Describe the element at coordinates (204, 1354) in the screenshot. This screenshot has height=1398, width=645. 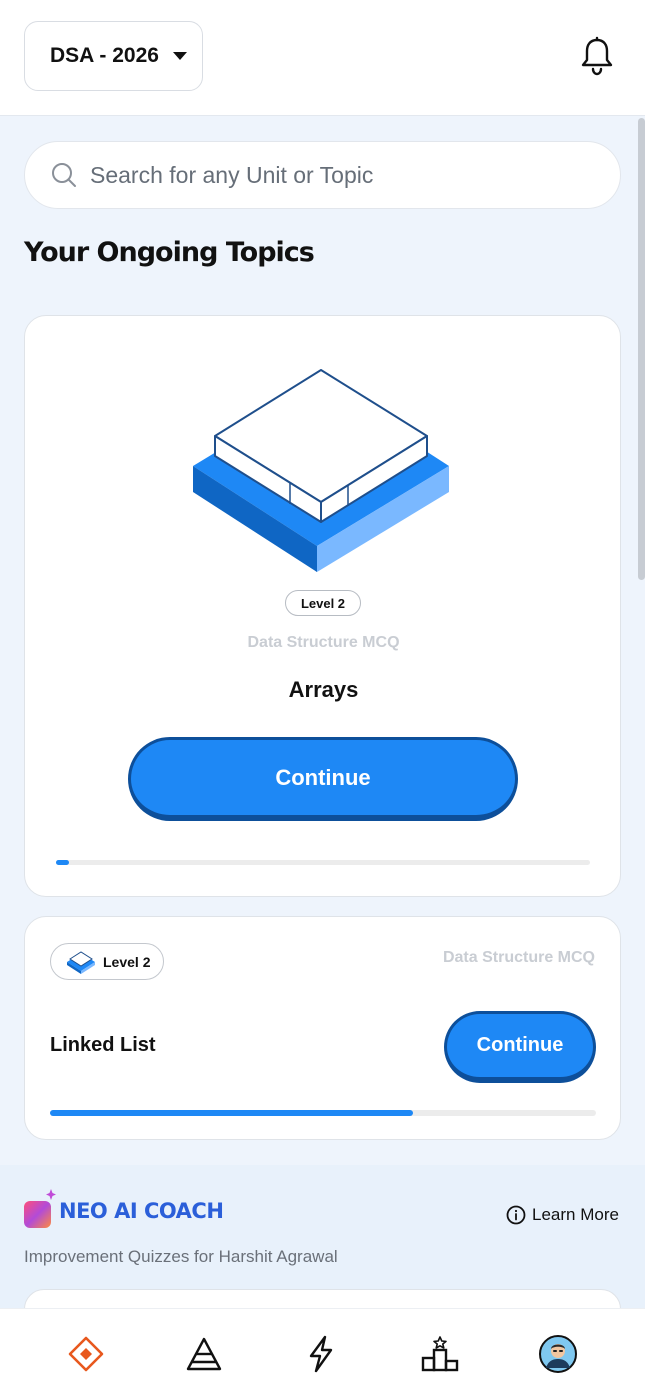
I see `pyramid-icon` at that location.